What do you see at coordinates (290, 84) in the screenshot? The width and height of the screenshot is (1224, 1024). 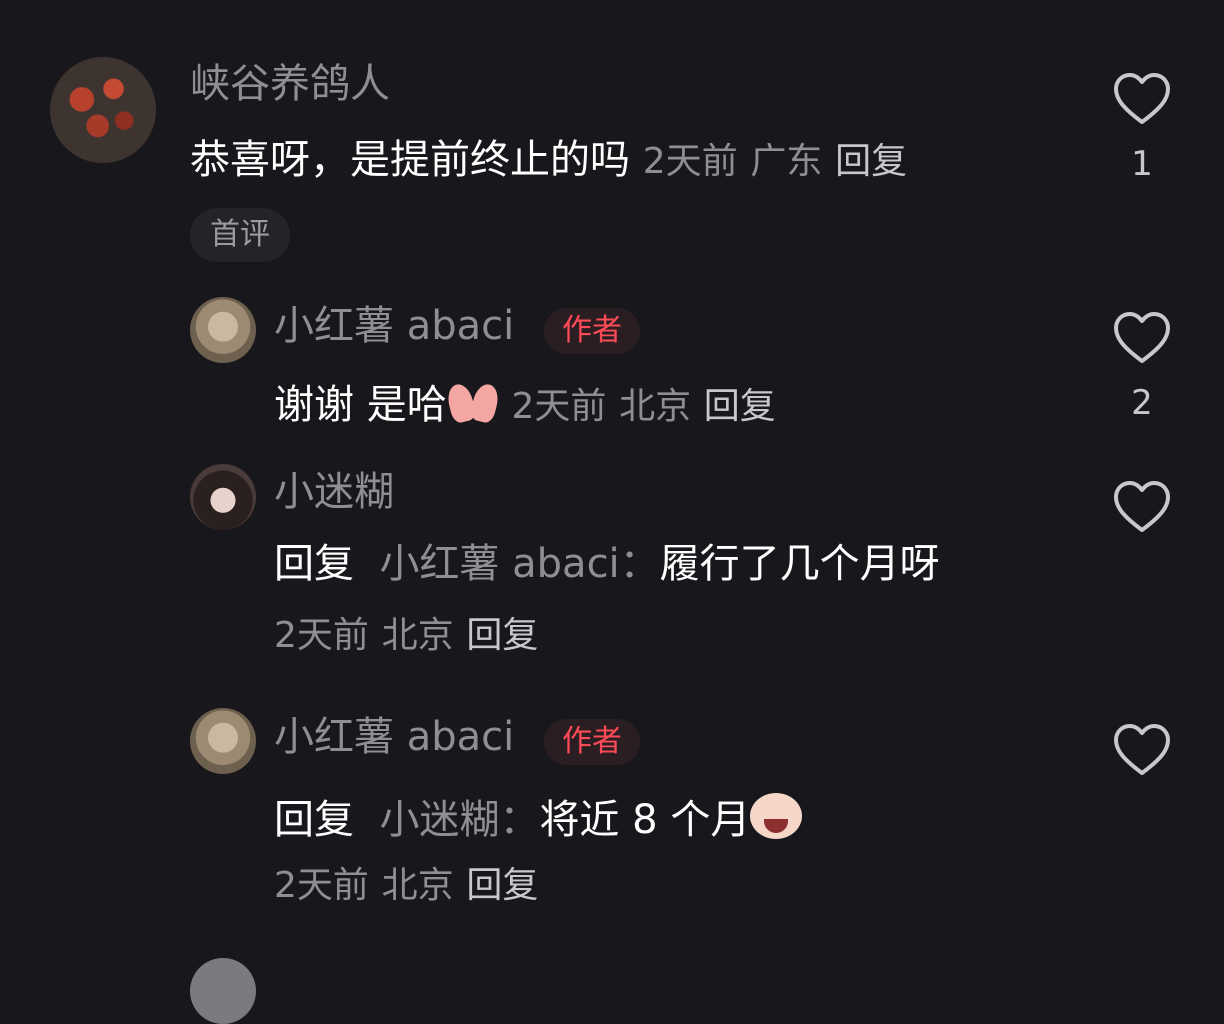 I see `comment-username: 峡谷养鸽人` at bounding box center [290, 84].